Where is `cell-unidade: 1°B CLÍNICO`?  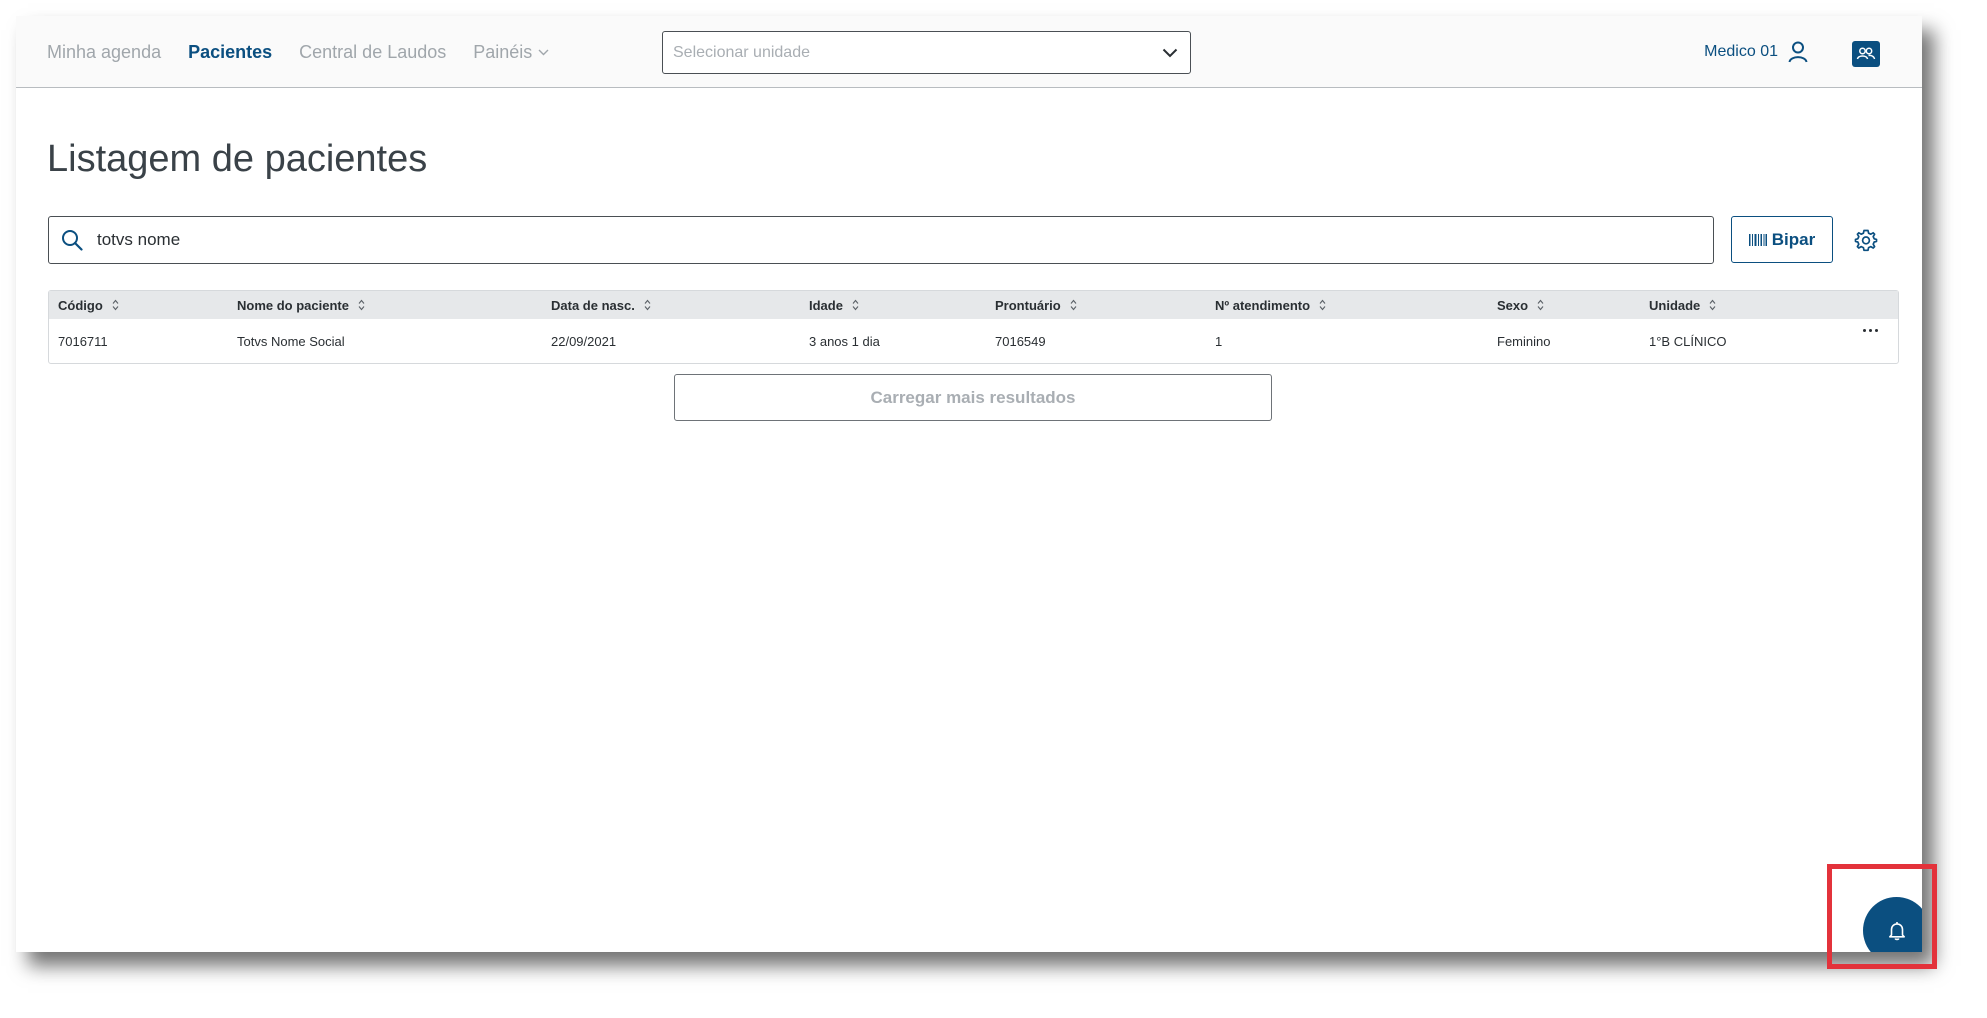
cell-unidade: 1°B CLÍNICO is located at coordinates (1688, 341).